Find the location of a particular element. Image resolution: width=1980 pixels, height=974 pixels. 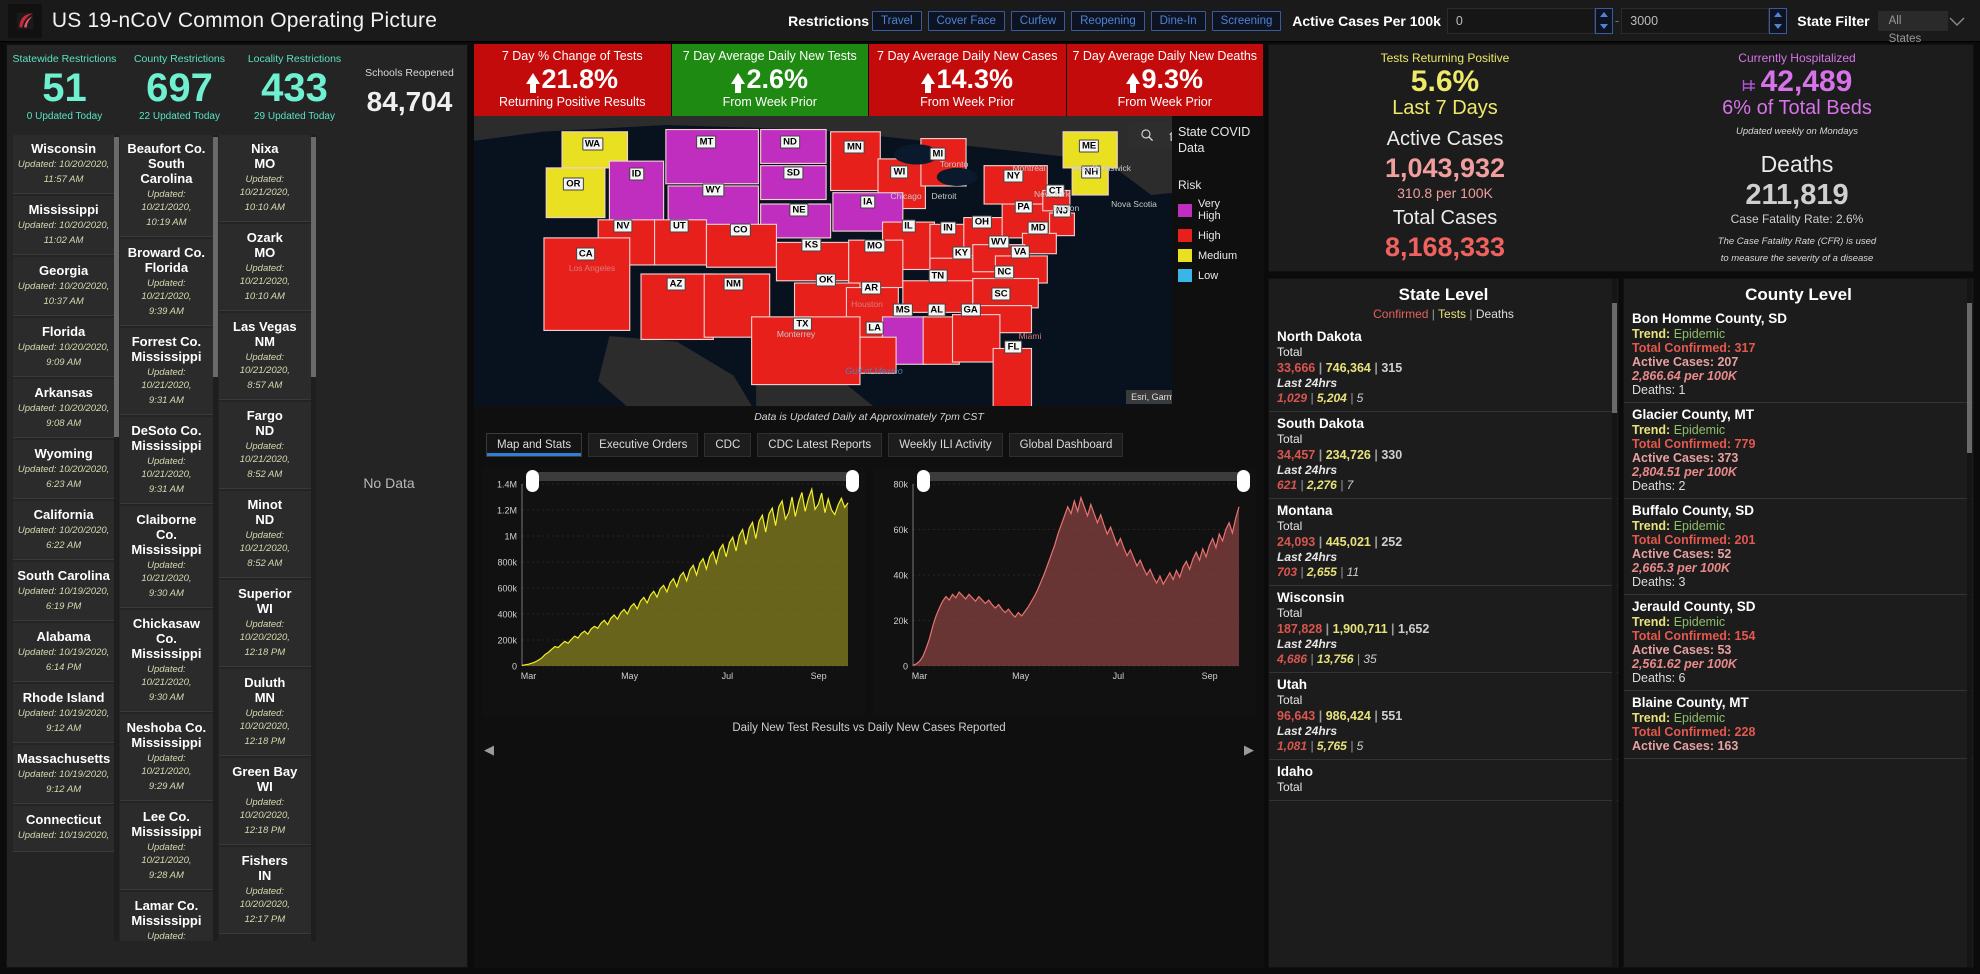

filter-chip-travel: Travel is located at coordinates (897, 20).